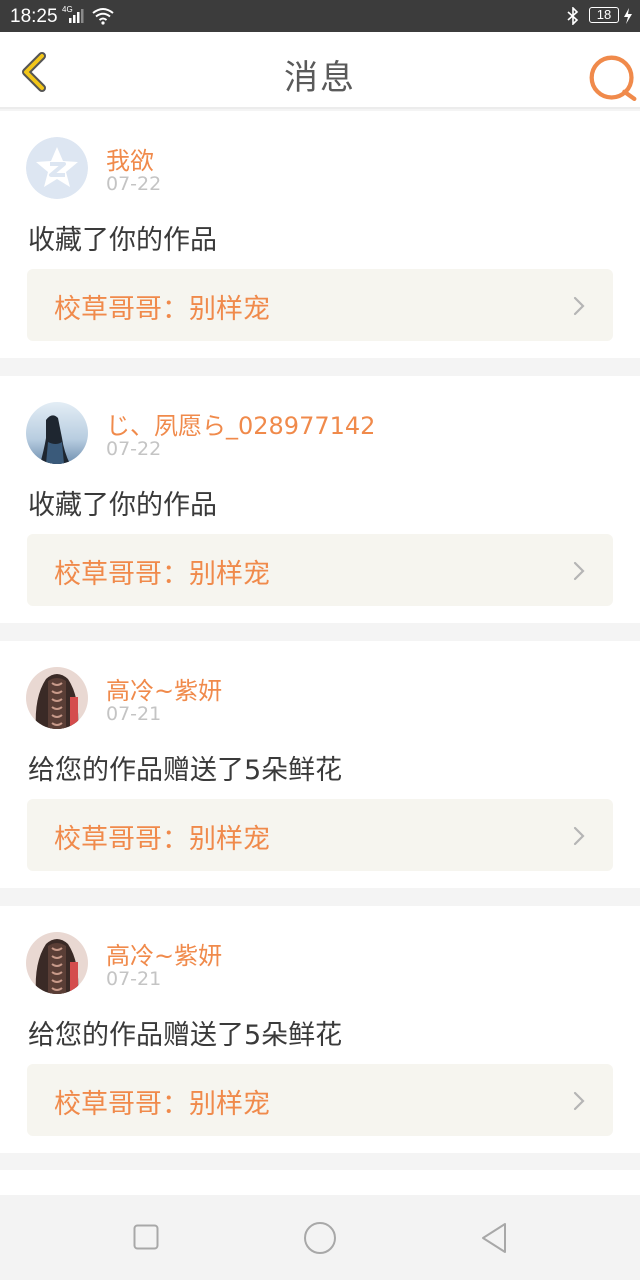 The image size is (640, 1280). I want to click on wifi-icon, so click(103, 16).